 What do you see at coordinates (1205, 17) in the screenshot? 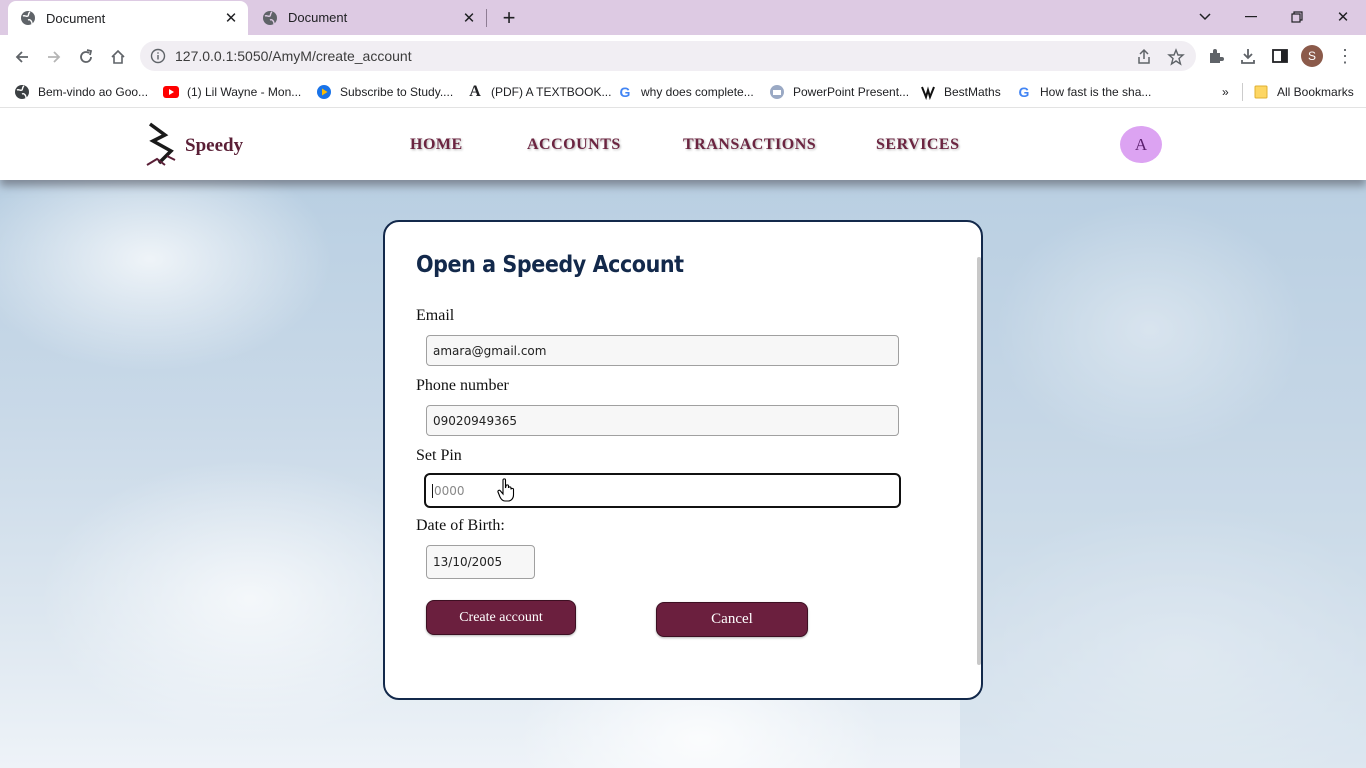
I see `tab-search-icon` at bounding box center [1205, 17].